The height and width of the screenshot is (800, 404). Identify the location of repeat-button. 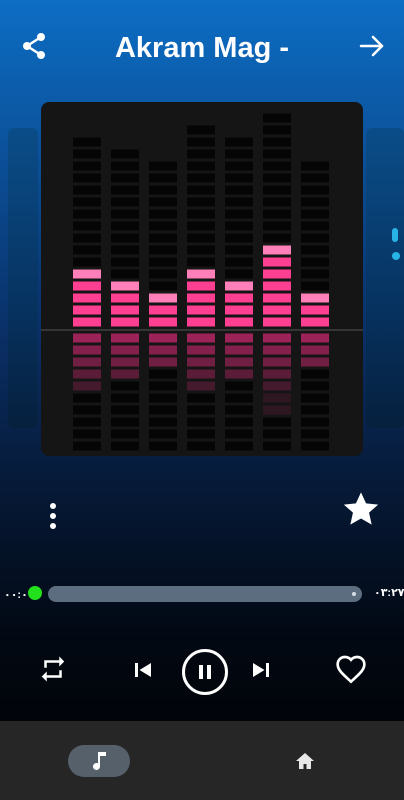
(53, 669).